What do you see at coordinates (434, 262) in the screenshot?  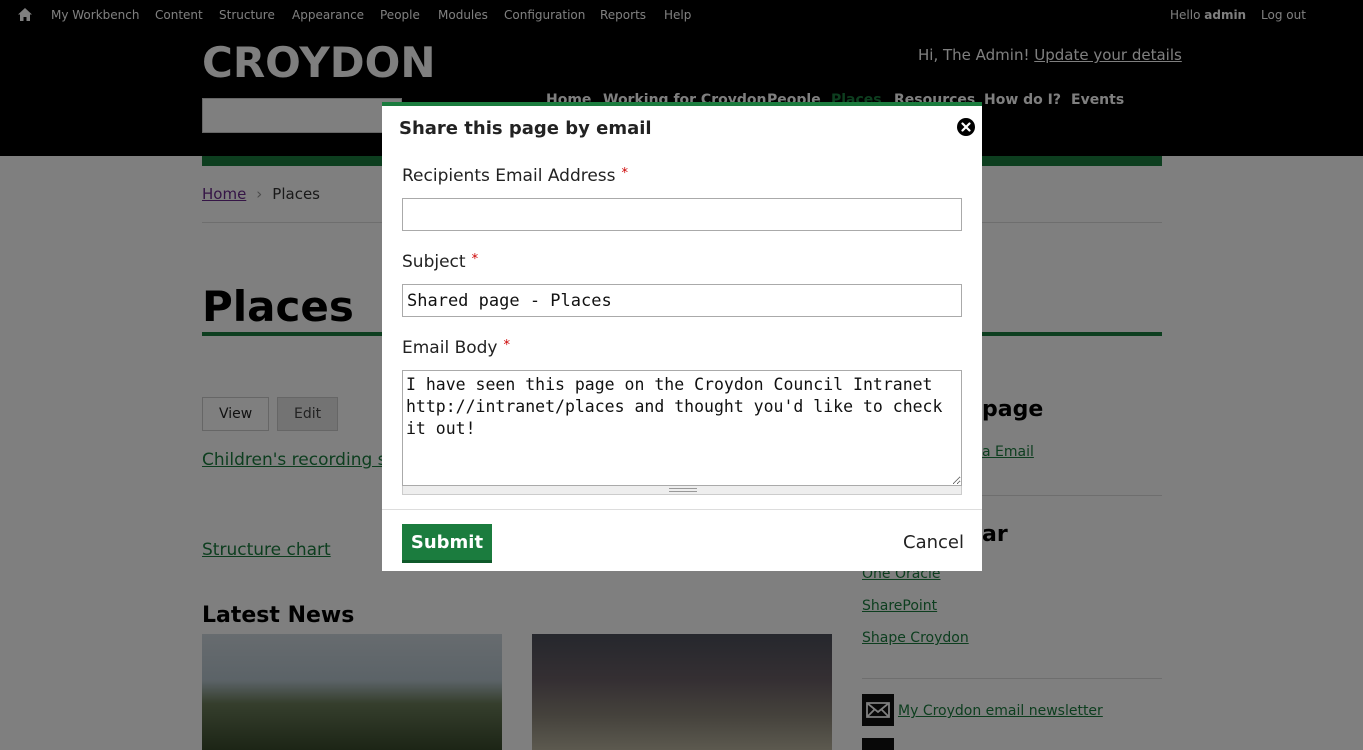 I see `subject-label-text: Subject` at bounding box center [434, 262].